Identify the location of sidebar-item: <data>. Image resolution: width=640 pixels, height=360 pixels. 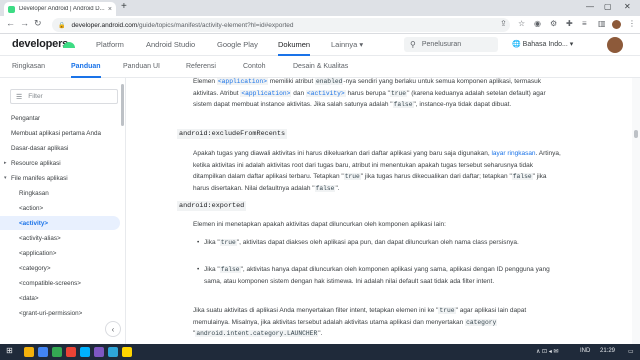
(60, 298).